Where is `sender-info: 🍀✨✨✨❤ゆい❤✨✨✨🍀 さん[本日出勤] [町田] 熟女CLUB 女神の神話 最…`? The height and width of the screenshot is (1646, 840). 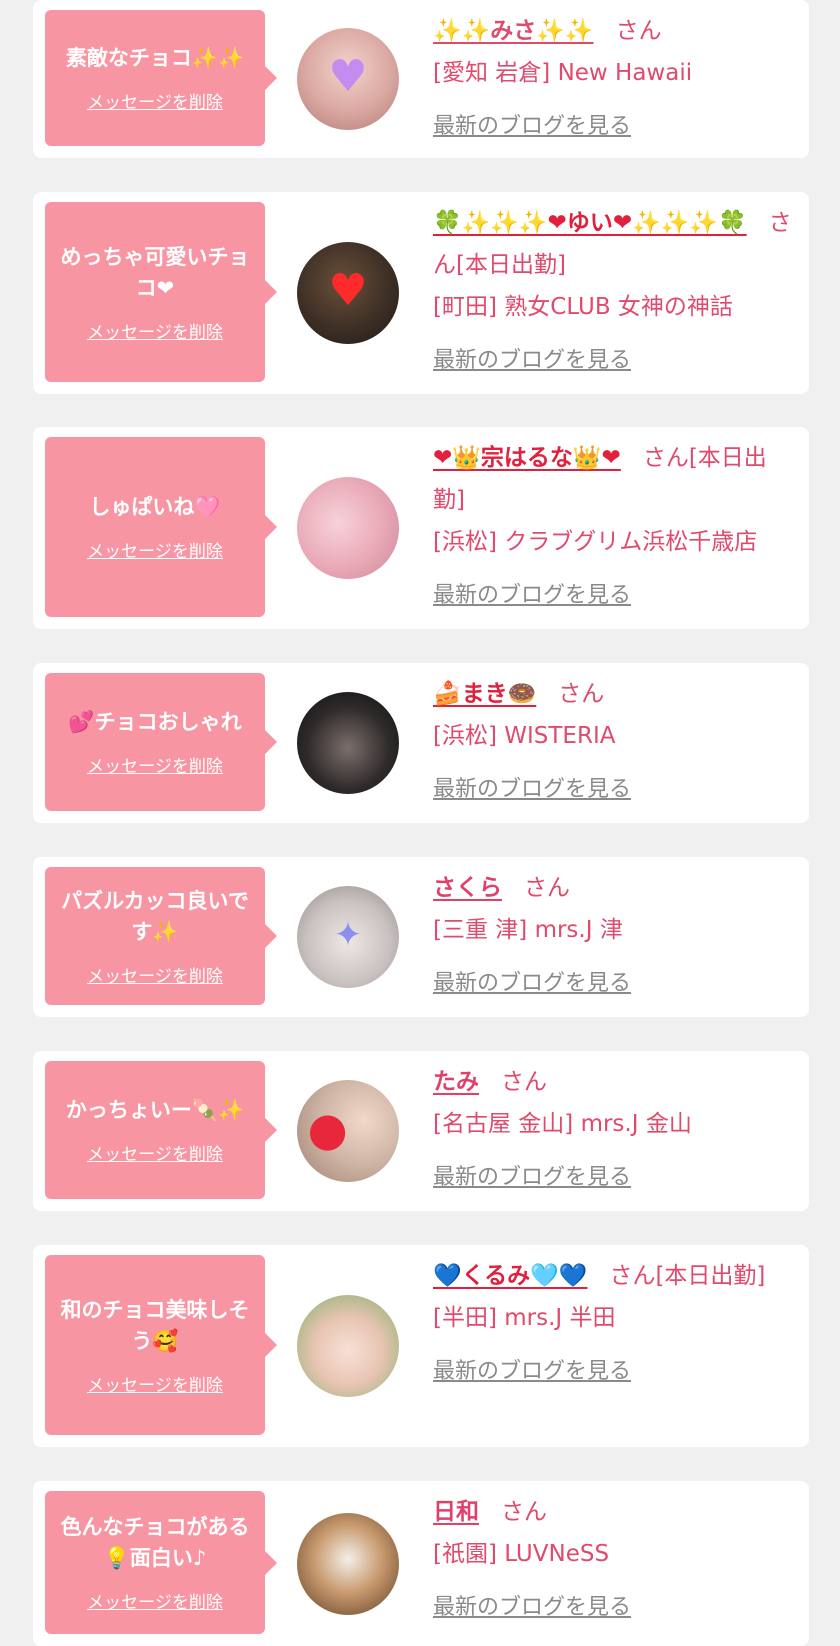
sender-info: 🍀✨✨✨❤ゆい❤✨✨✨🍀 さん[本日出勤] [町田] 熟女CLUB 女神の神話 最… is located at coordinates (614, 292).